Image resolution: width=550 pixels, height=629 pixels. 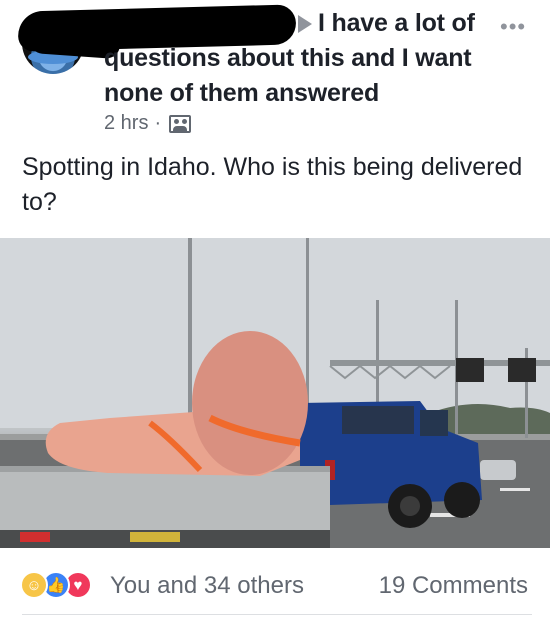 I want to click on friends-icon, so click(x=180, y=123).